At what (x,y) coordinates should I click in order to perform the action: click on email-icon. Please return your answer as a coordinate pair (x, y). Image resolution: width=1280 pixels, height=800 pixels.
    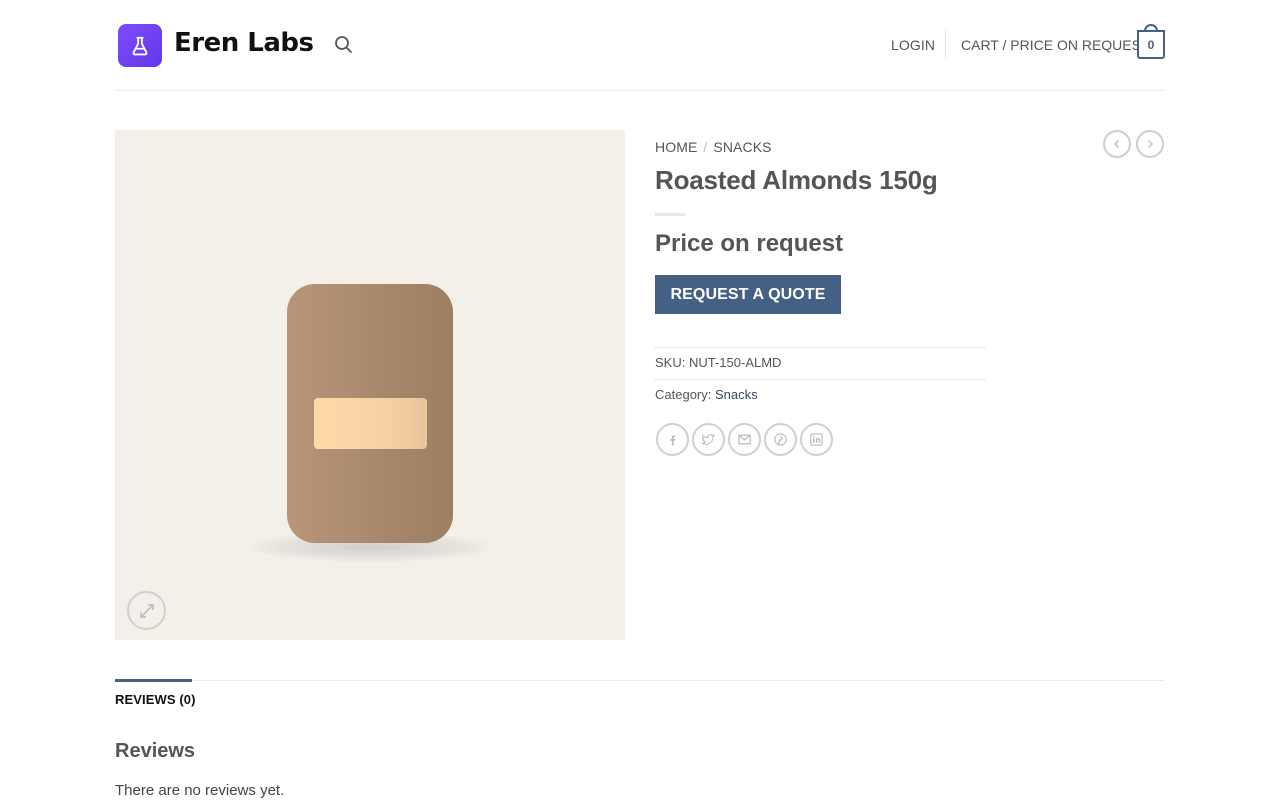
    Looking at the image, I should click on (744, 439).